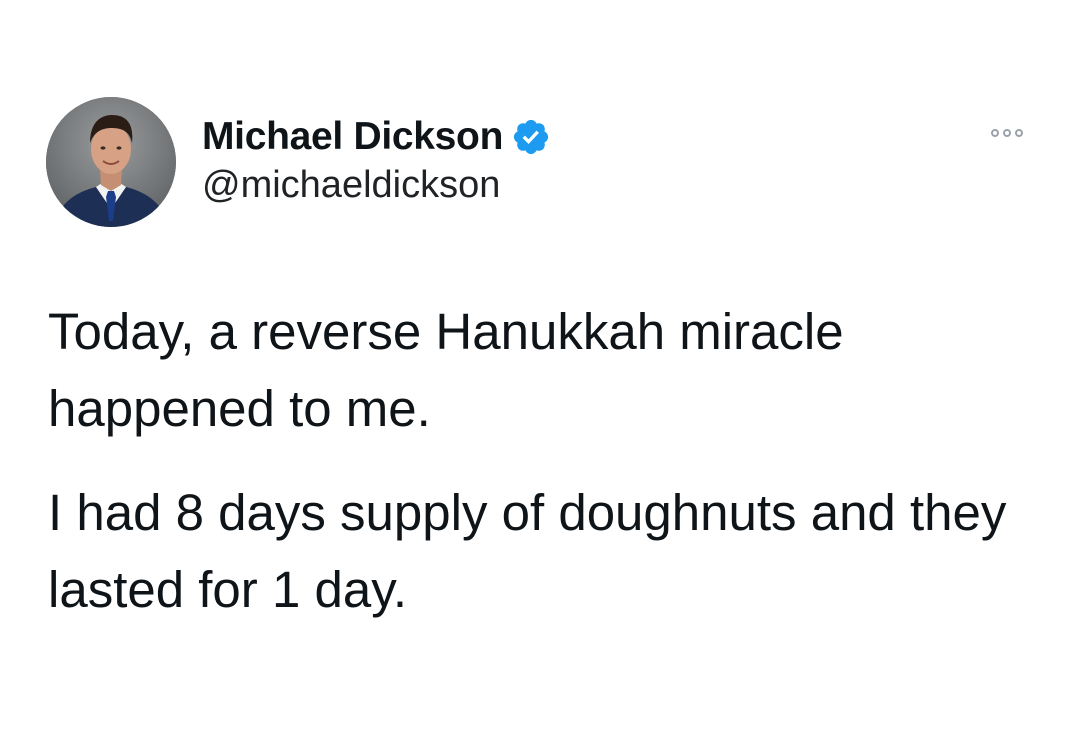 This screenshot has height=748, width=1080. I want to click on avatar-photo, so click(111, 162).